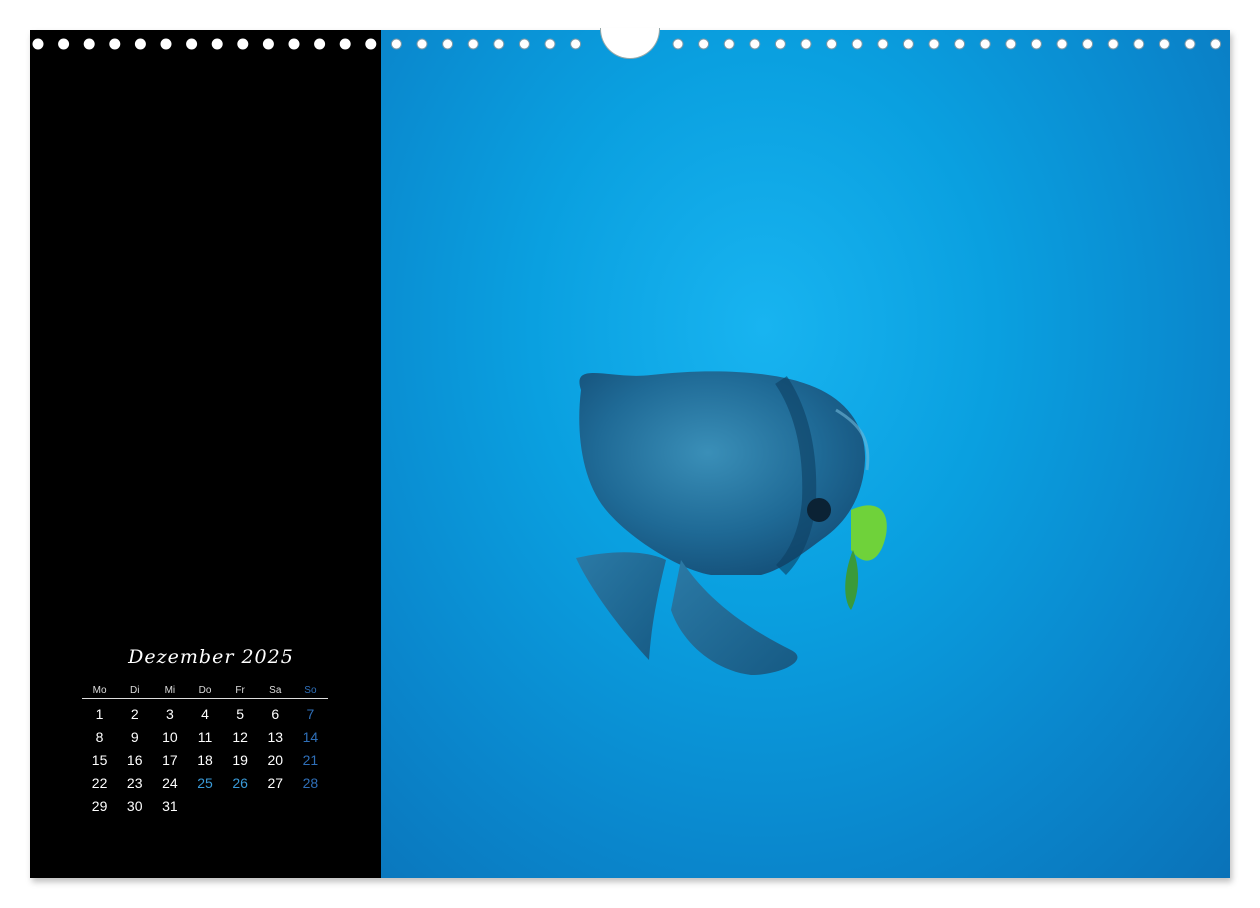  I want to click on calendar-day: 11, so click(205, 736).